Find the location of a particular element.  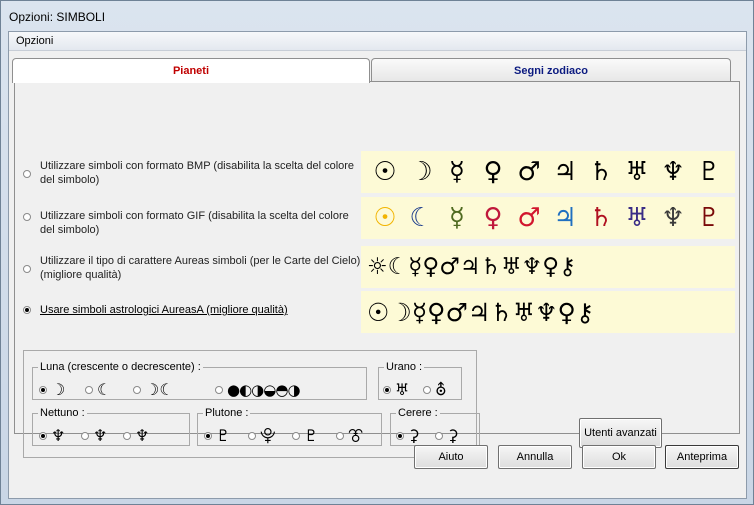

ceres-alt-icon: ⚳ is located at coordinates (453, 435).